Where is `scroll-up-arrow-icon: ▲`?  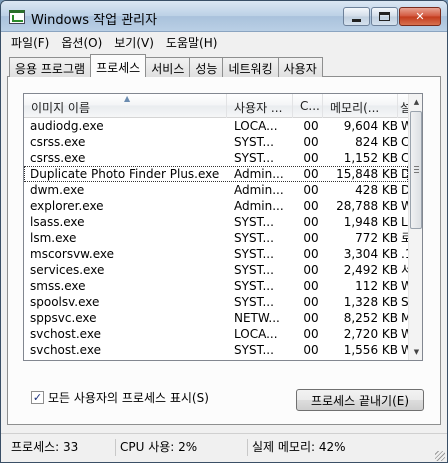 scroll-up-arrow-icon: ▲ is located at coordinates (415, 102).